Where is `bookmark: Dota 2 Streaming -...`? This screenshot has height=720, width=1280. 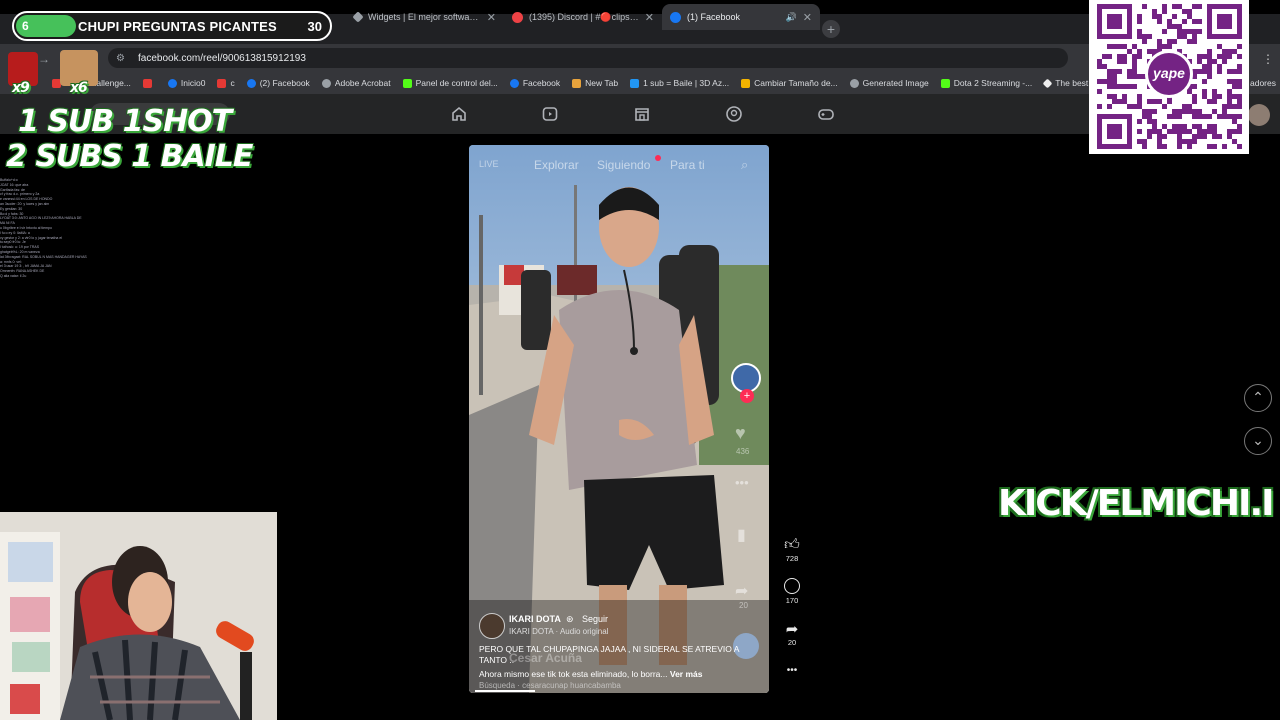
bookmark: Dota 2 Streaming -... is located at coordinates (986, 83).